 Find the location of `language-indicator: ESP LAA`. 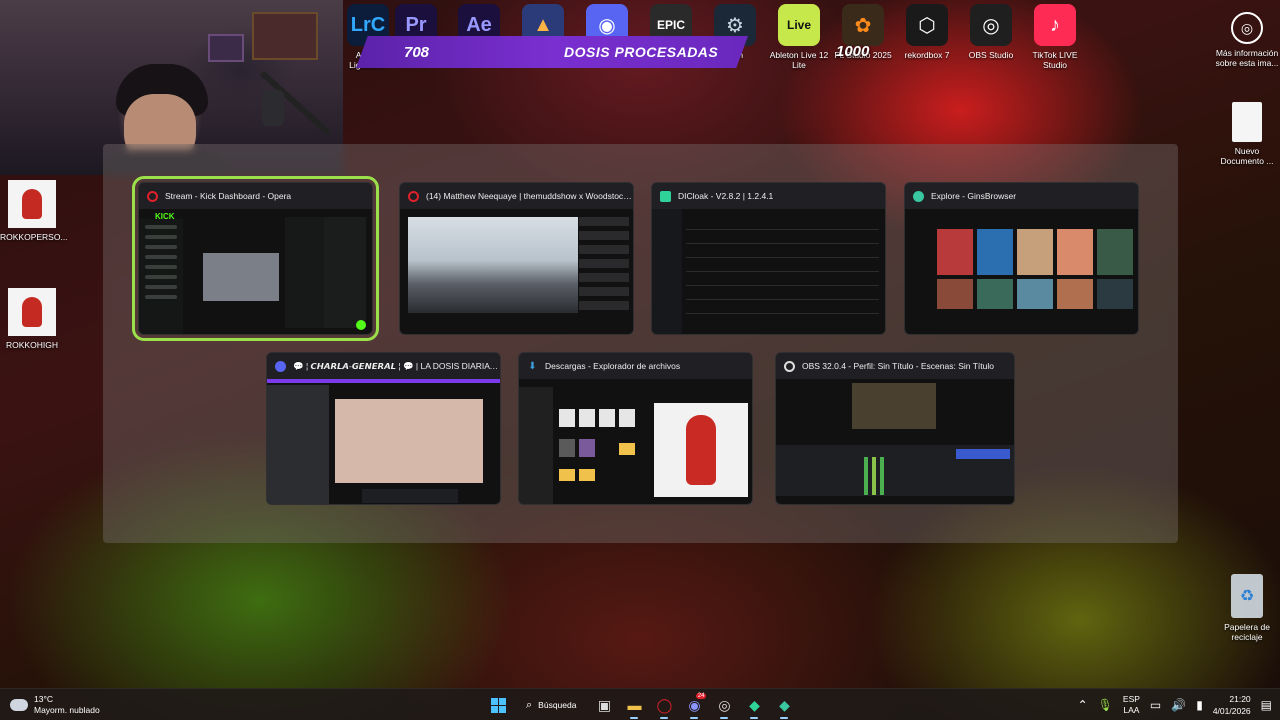

language-indicator: ESP LAA is located at coordinates (1131, 705).